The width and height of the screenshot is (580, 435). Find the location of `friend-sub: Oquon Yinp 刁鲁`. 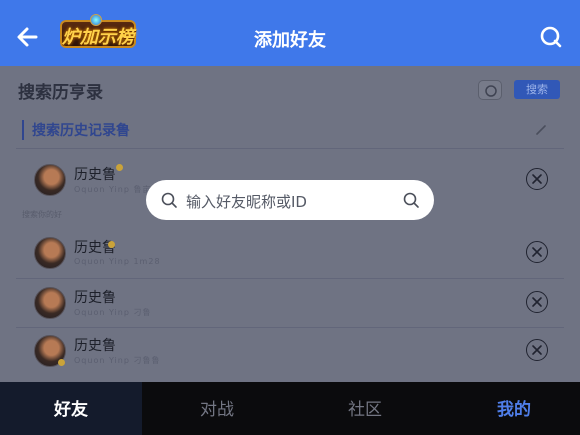

friend-sub: Oquon Yinp 刁鲁 is located at coordinates (113, 312).